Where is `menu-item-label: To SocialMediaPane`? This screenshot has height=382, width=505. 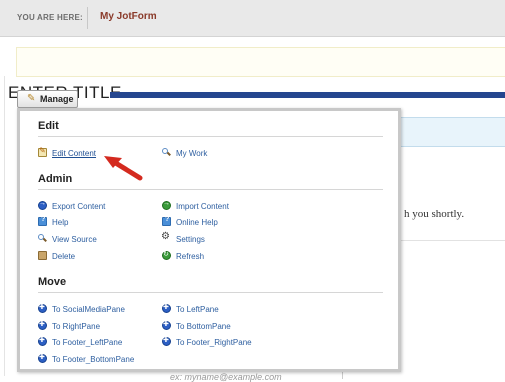 menu-item-label: To SocialMediaPane is located at coordinates (88, 309).